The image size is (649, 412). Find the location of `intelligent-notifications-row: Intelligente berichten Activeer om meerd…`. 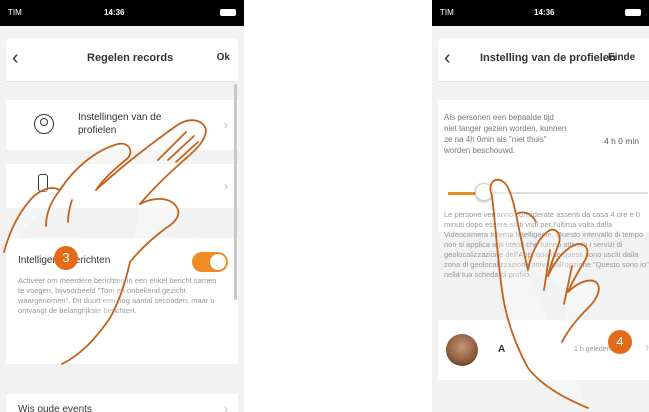

intelligent-notifications-row: Intelligente berichten Activeer om meerd… is located at coordinates (122, 301).